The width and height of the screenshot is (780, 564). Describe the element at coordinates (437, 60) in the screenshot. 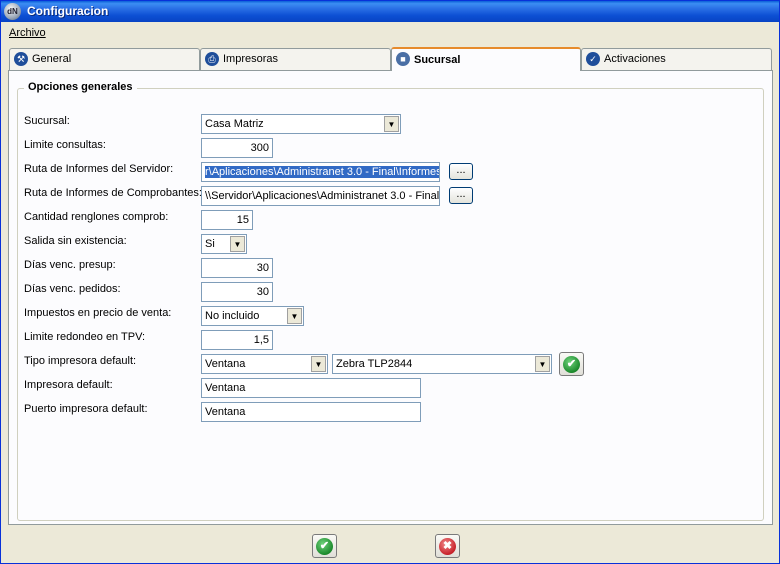

I see `tab-sucursal-label: Sucursal` at that location.